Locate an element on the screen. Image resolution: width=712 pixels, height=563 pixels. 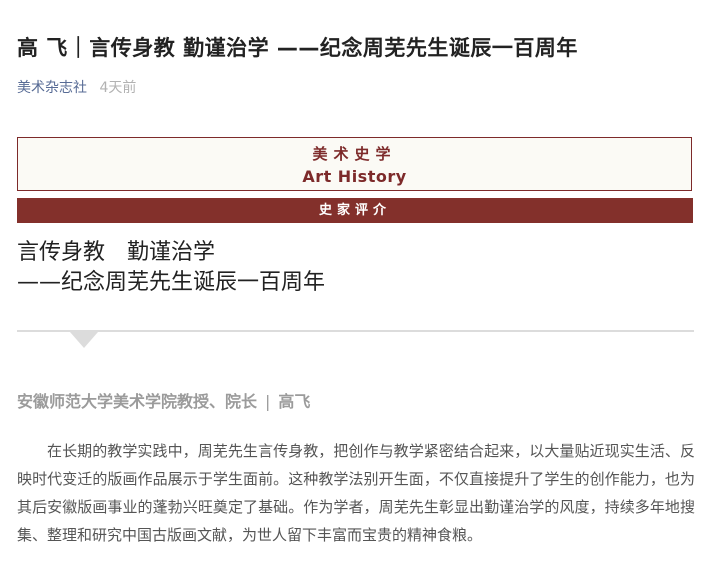
column-subtitle-bar: 史家评介 is located at coordinates (355, 210).